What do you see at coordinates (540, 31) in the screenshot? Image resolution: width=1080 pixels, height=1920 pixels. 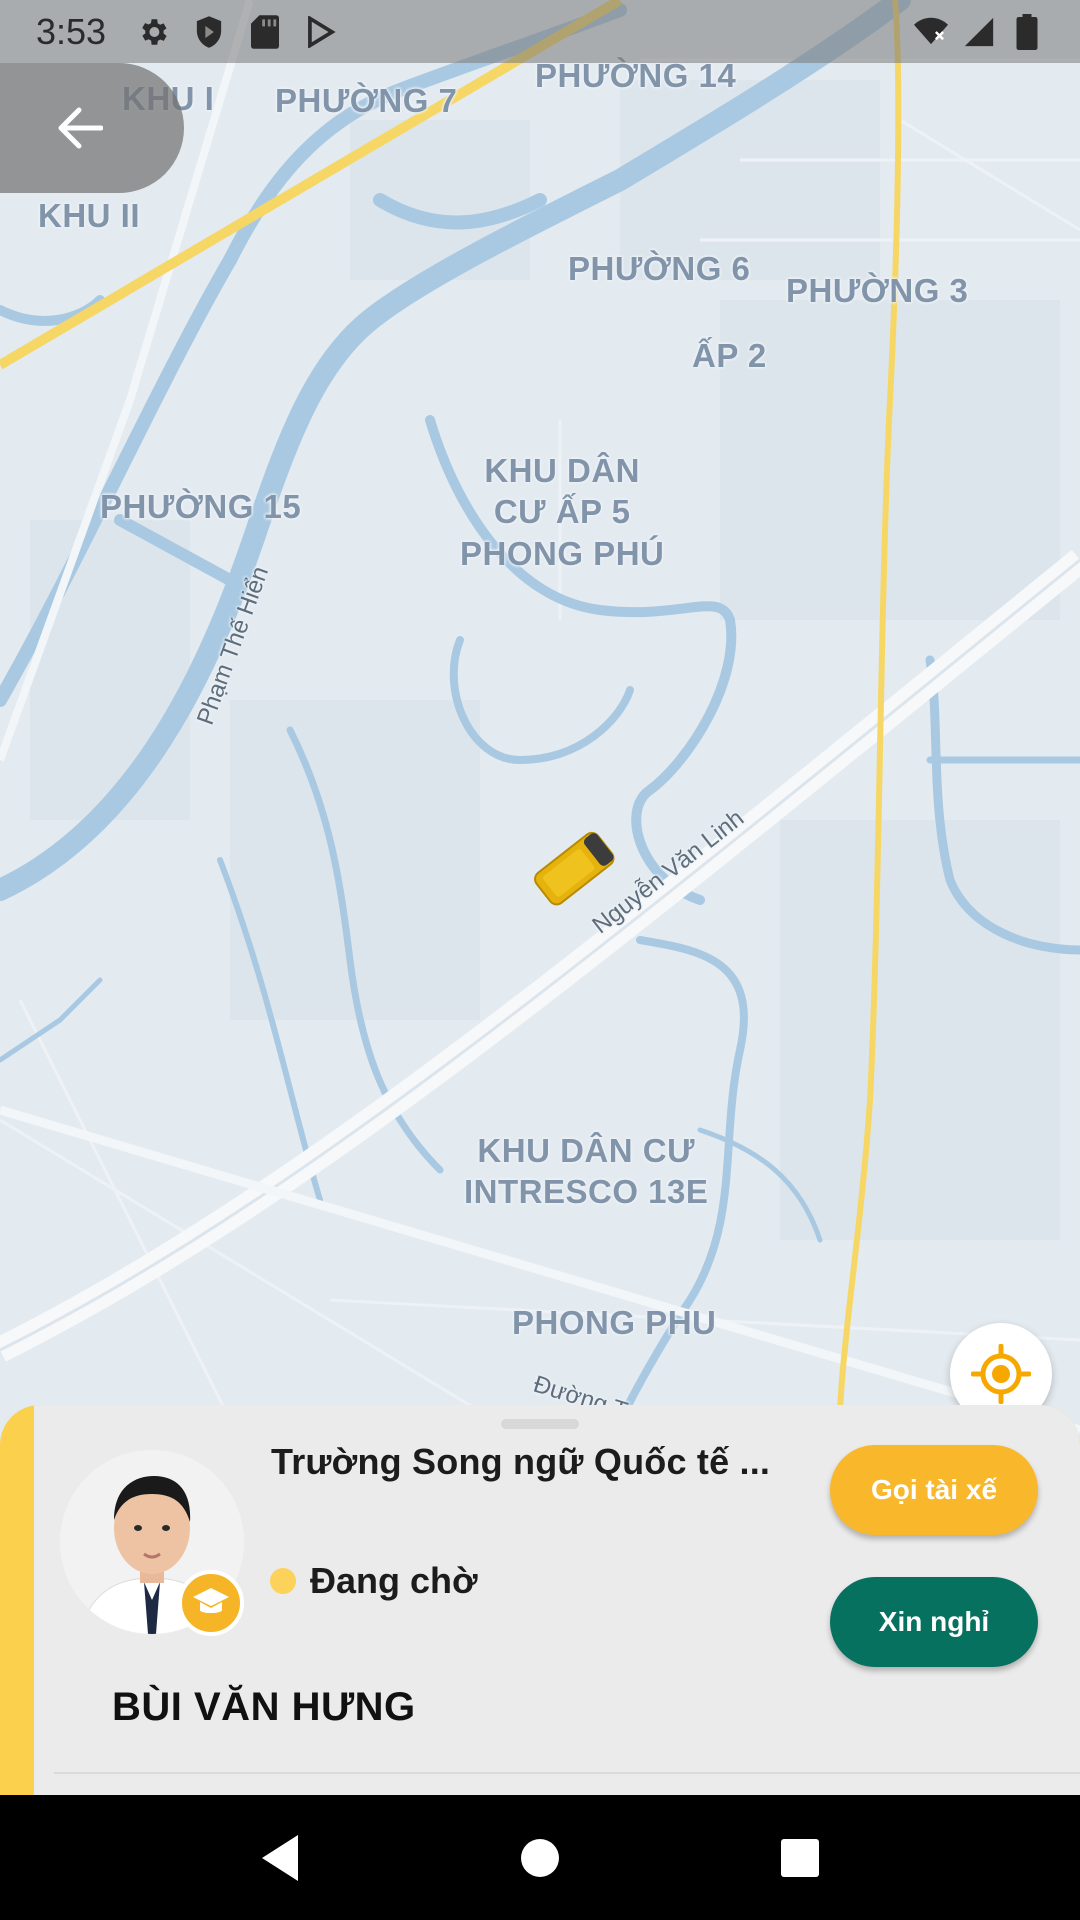 I see `status-bar: 3:53` at bounding box center [540, 31].